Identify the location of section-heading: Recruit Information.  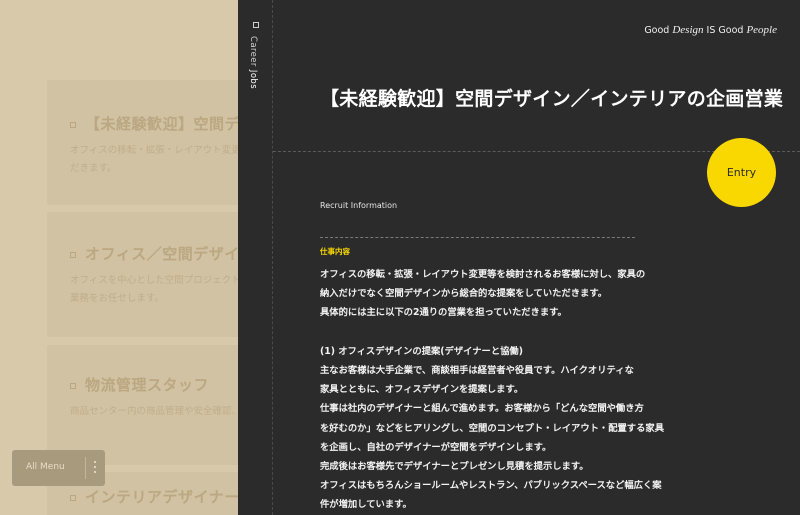
(359, 205).